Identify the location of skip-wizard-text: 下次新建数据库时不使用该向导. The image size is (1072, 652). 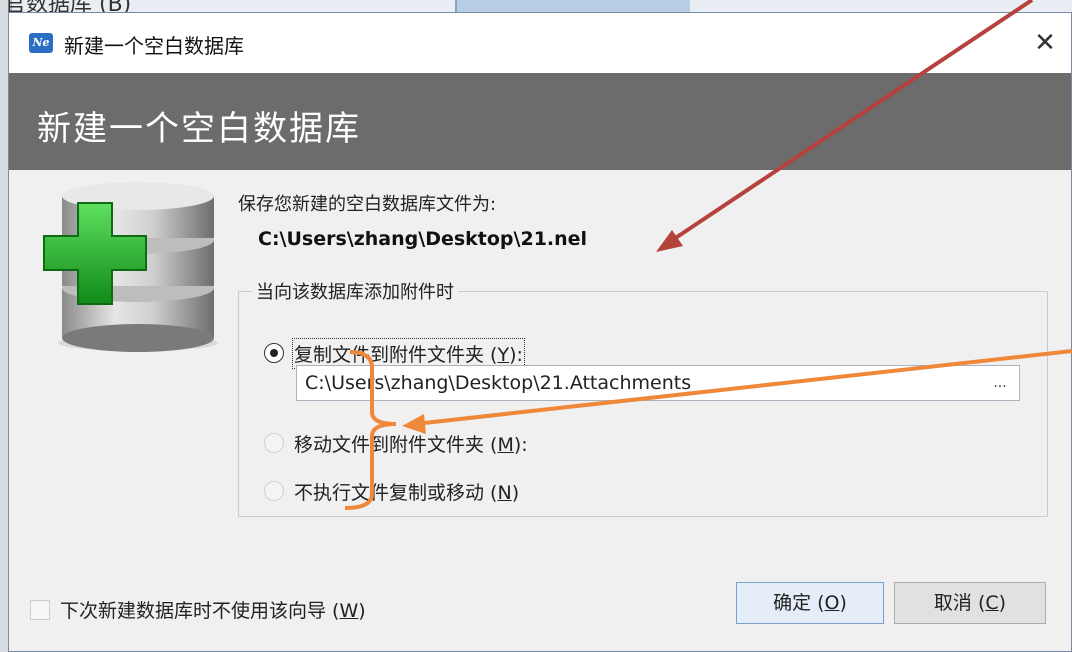
(193, 611).